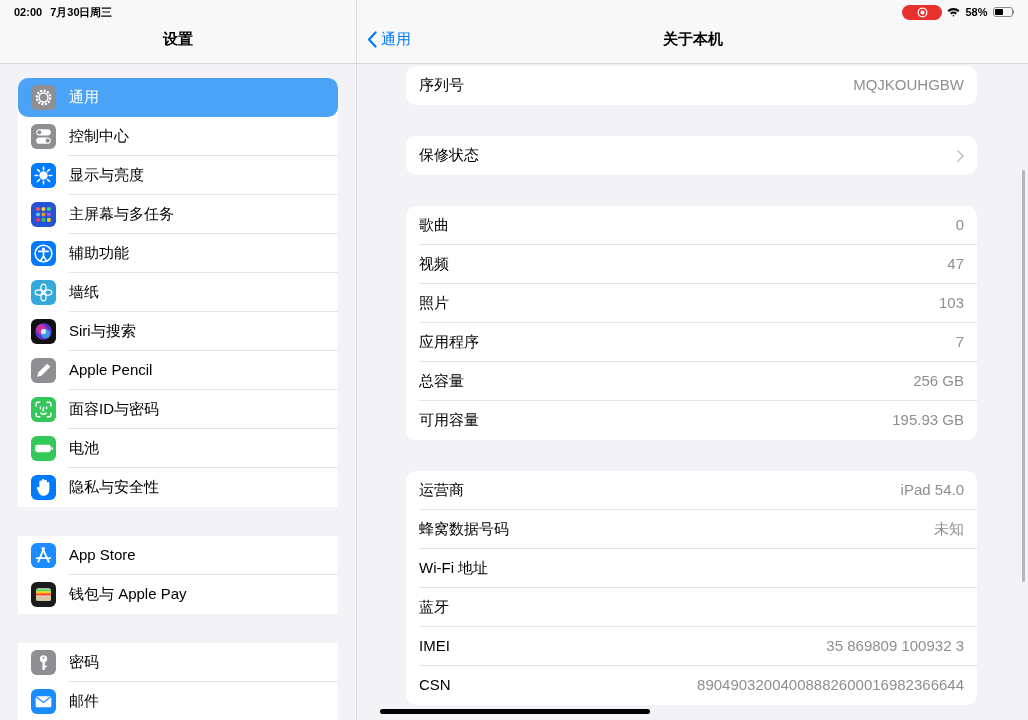  I want to click on info-value: 103, so click(951, 302).